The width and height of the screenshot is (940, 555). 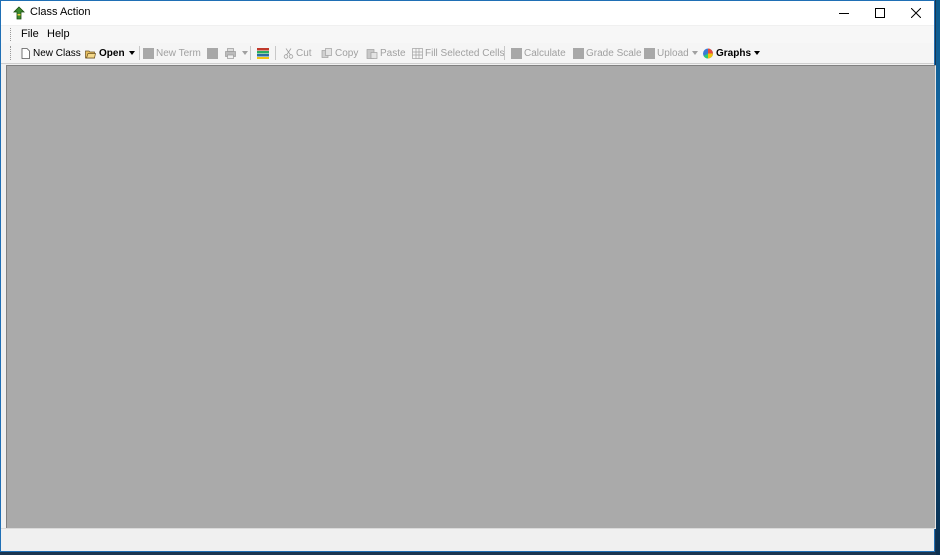 What do you see at coordinates (393, 53) in the screenshot?
I see `paste-label: Paste` at bounding box center [393, 53].